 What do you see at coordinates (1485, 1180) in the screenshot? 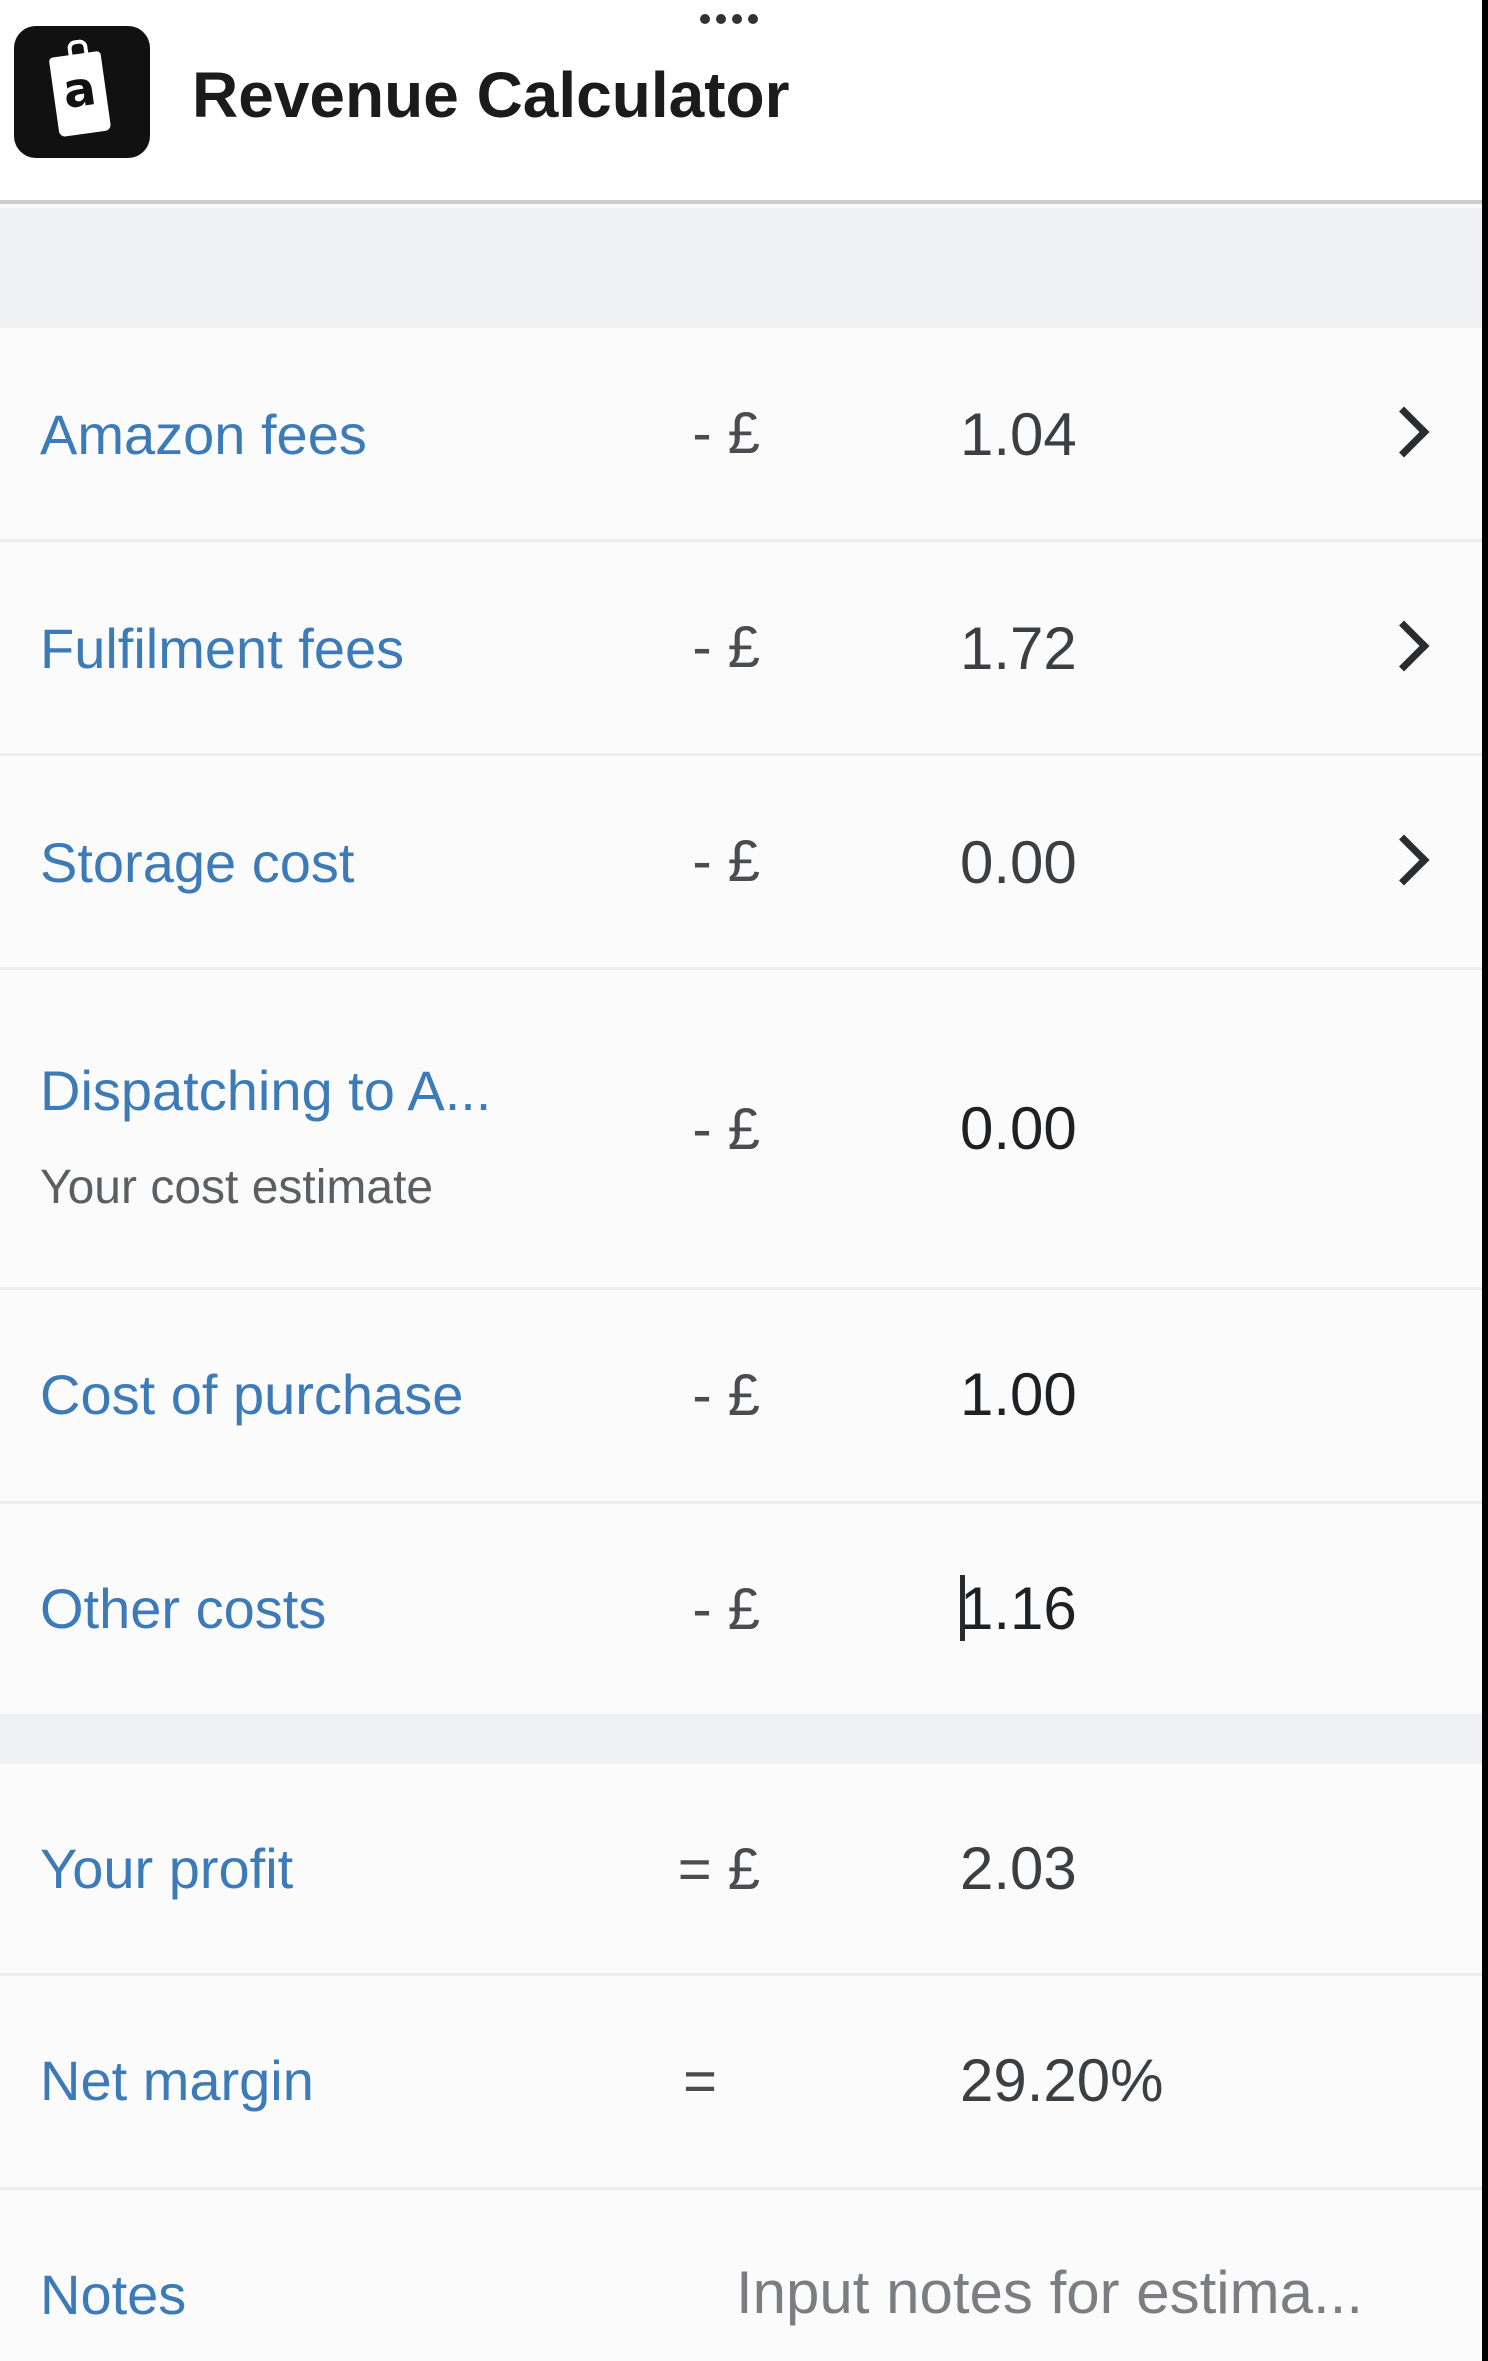
I see `screen-edge` at bounding box center [1485, 1180].